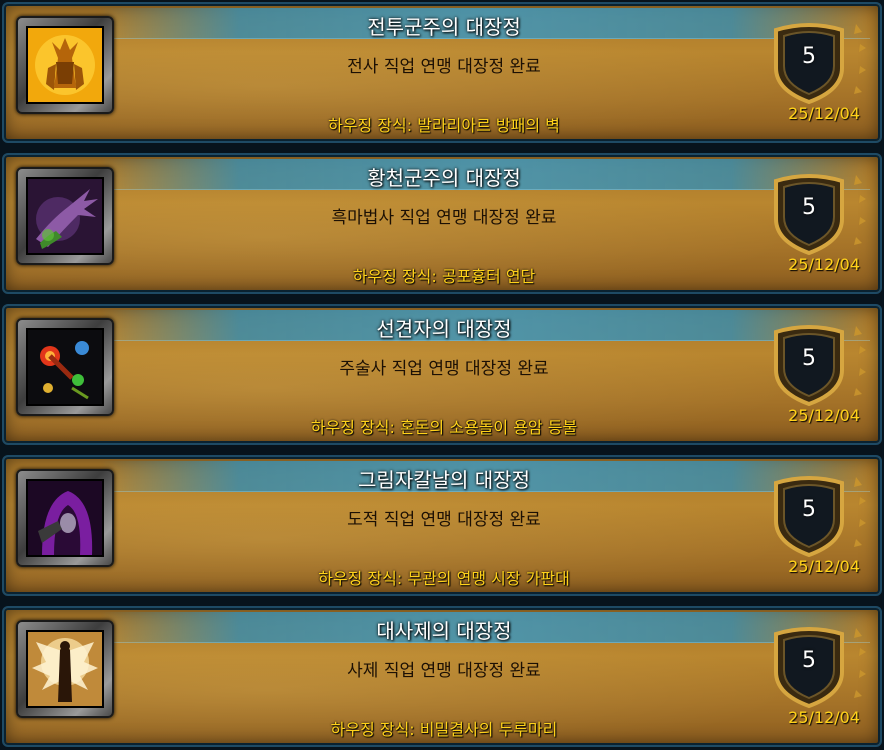 This screenshot has width=884, height=750. I want to click on achievement-title: 전투군주의 대장정, so click(444, 27).